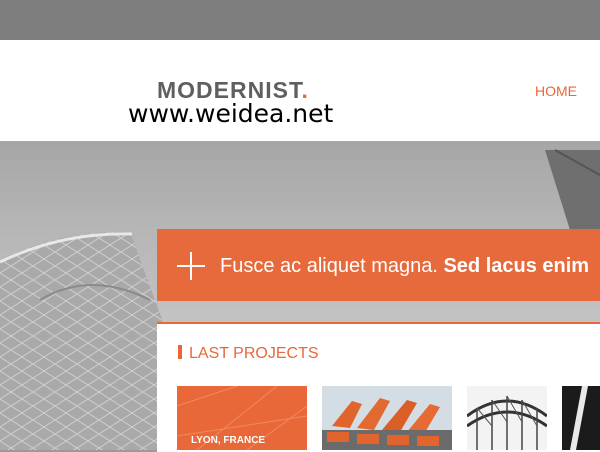 The image size is (600, 452). What do you see at coordinates (254, 353) in the screenshot?
I see `projects-title: LAST PROJECTS` at bounding box center [254, 353].